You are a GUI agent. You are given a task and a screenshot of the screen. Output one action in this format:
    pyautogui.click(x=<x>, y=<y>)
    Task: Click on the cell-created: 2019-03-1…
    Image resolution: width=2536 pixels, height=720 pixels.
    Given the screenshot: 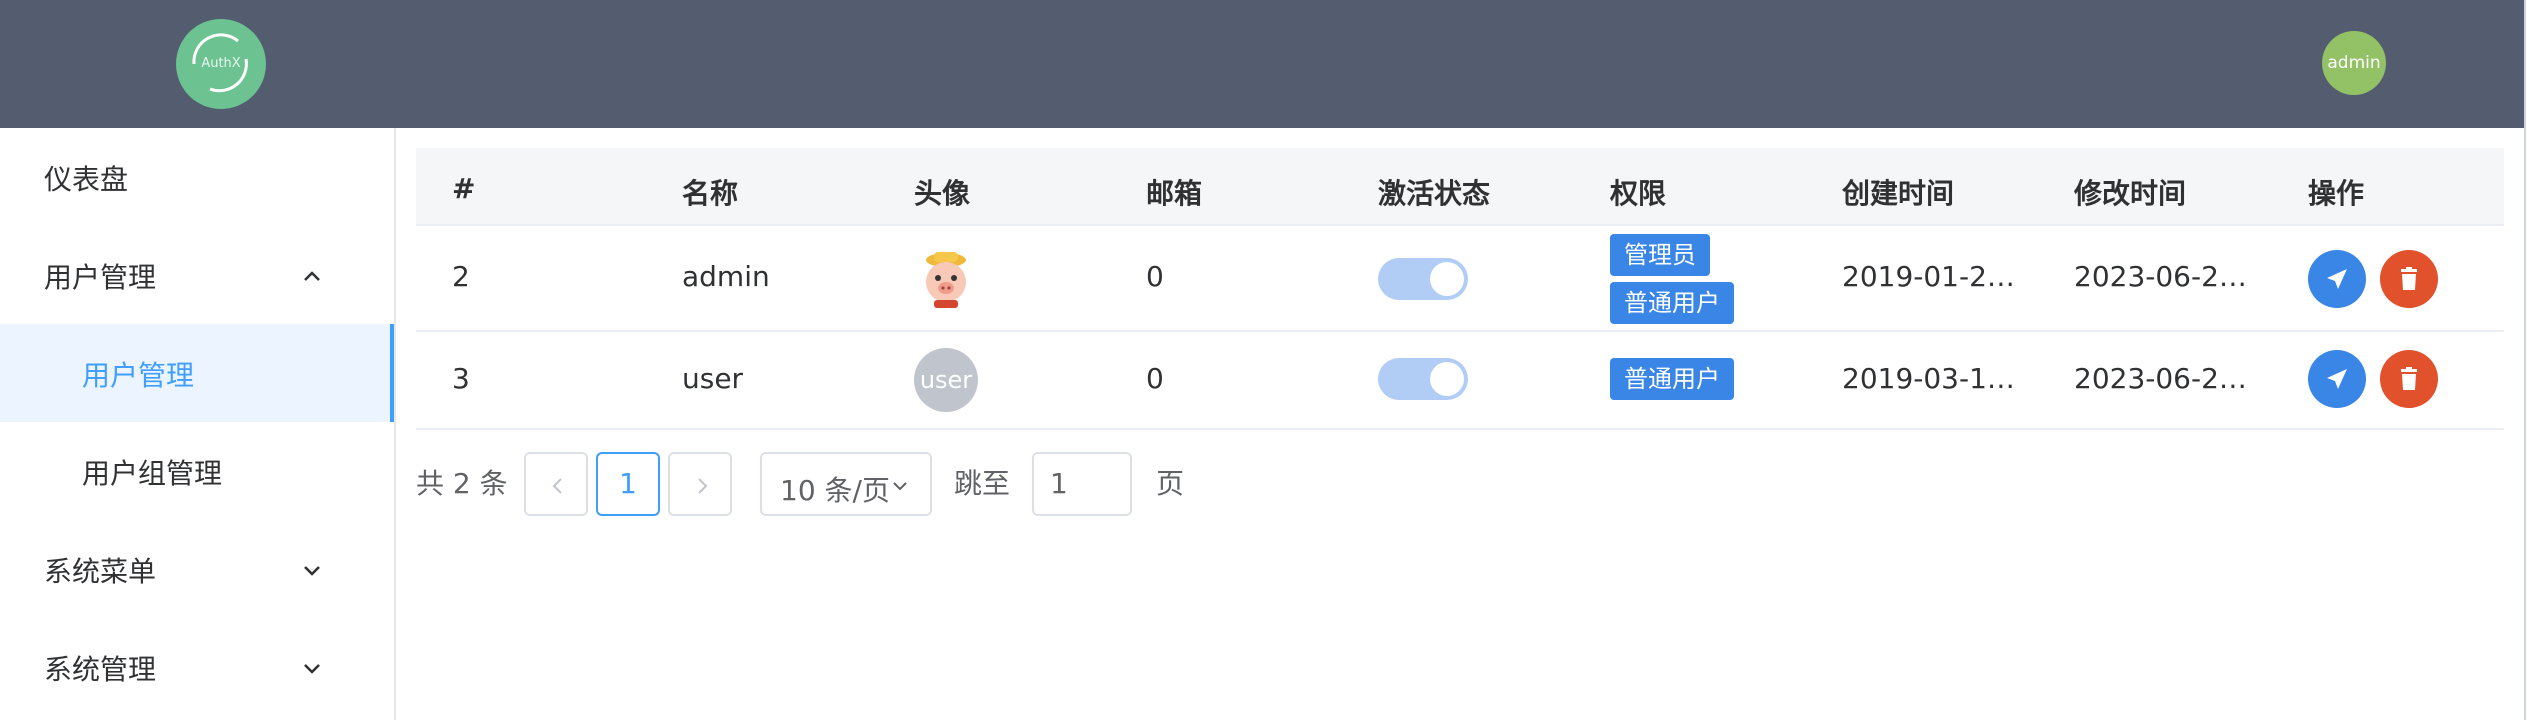 What is the action you would take?
    pyautogui.click(x=1928, y=378)
    